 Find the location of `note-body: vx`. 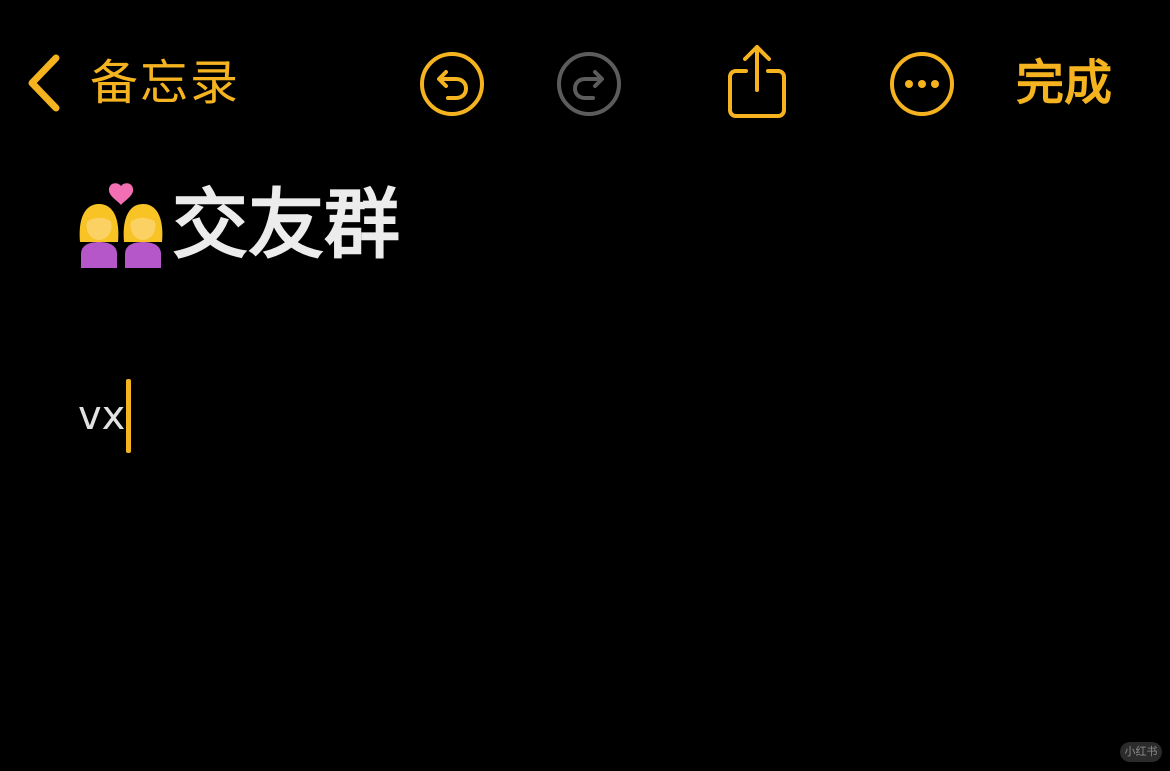

note-body: vx is located at coordinates (105, 416).